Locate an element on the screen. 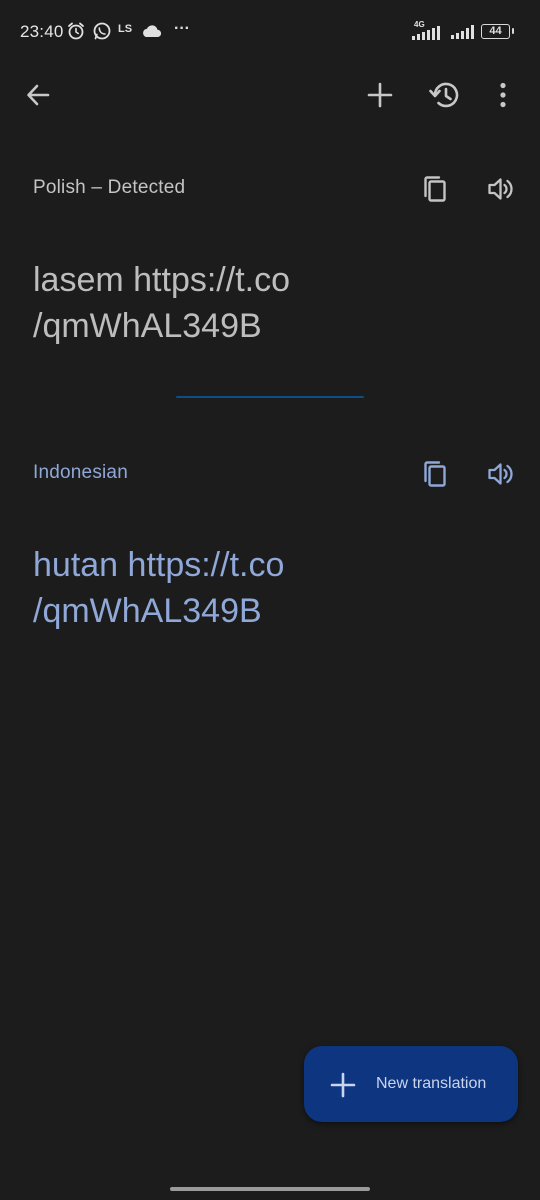  back-button is located at coordinates (38, 95).